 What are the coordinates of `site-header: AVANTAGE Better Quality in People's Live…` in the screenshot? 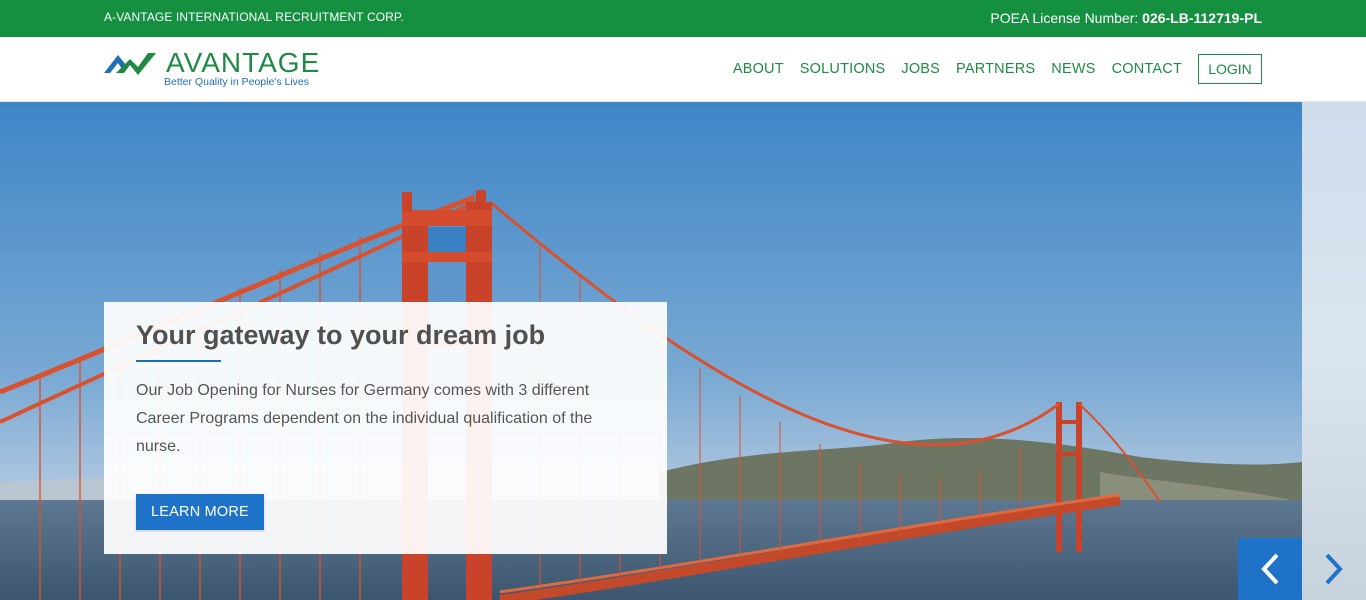 It's located at (683, 69).